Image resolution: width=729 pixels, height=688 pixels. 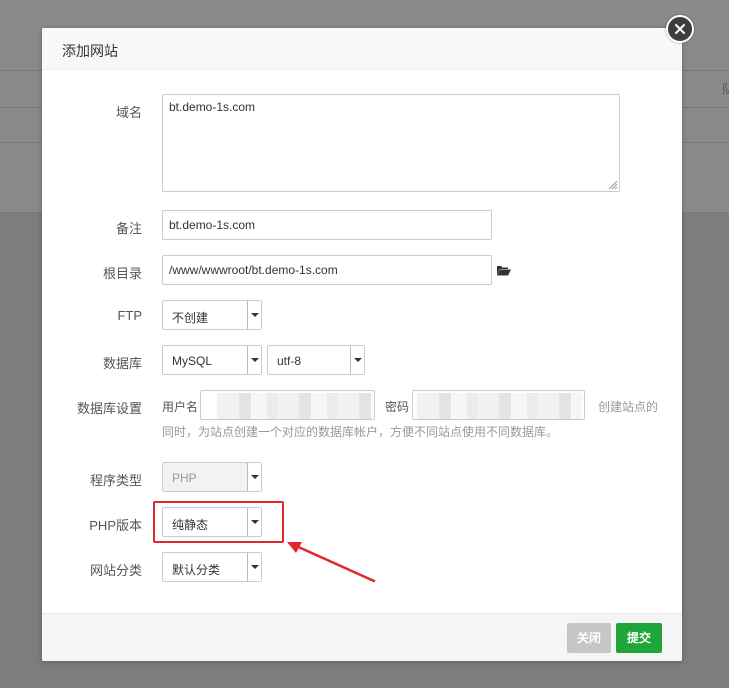 What do you see at coordinates (212, 477) in the screenshot?
I see `program-type-select: PHP` at bounding box center [212, 477].